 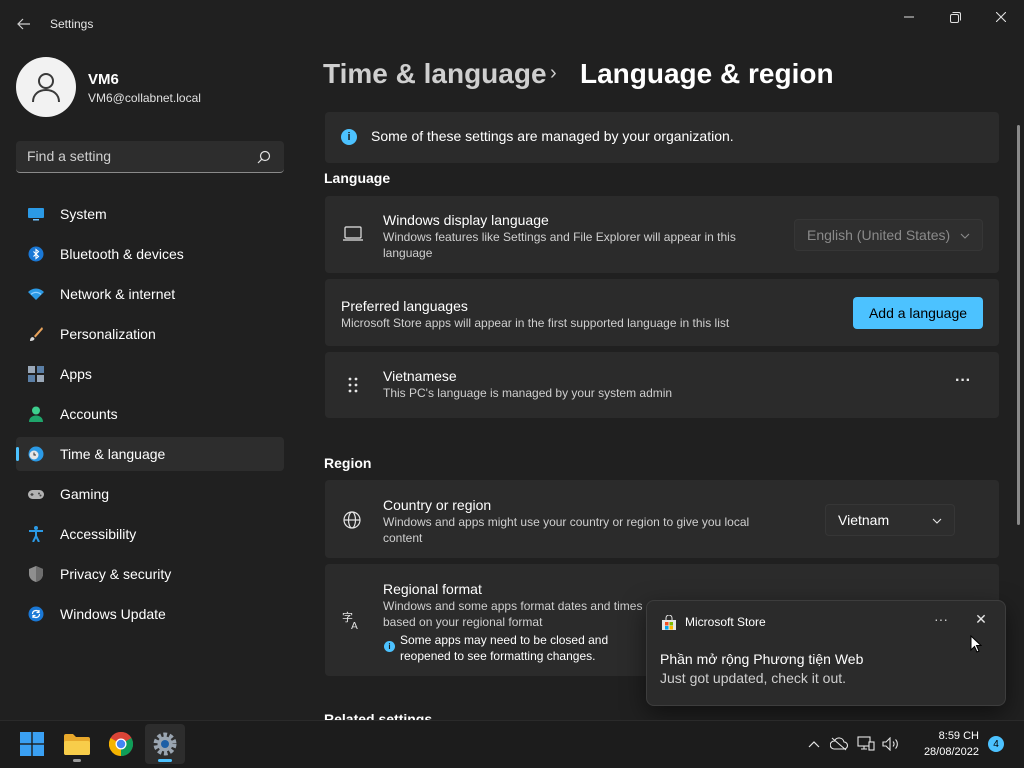 I want to click on network-tray, so click(x=866, y=744).